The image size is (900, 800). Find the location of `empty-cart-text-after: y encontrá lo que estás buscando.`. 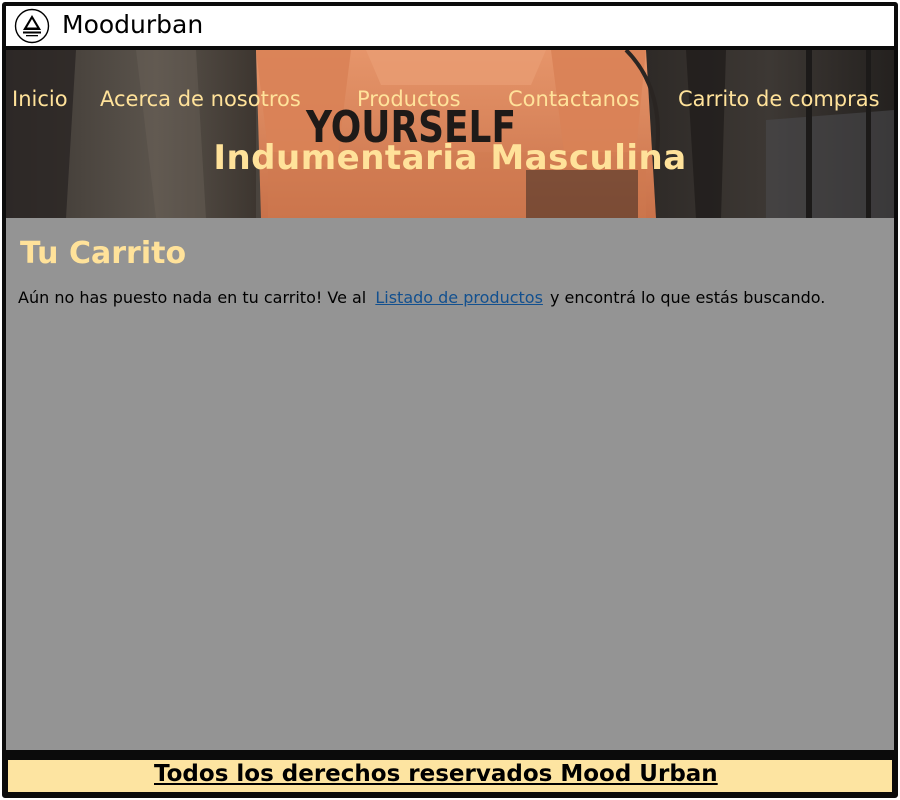

empty-cart-text-after: y encontrá lo que estás buscando. is located at coordinates (688, 297).